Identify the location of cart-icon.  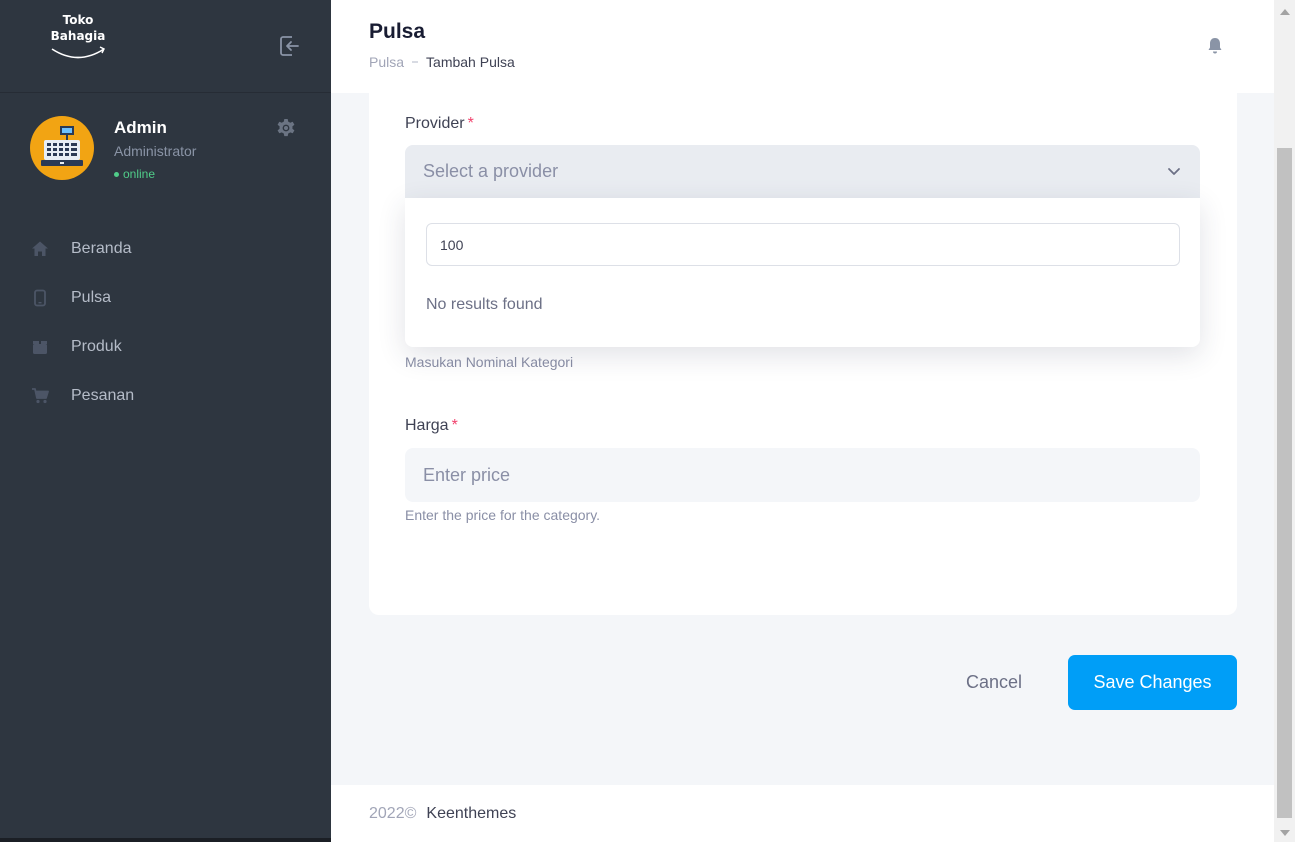
(40, 396).